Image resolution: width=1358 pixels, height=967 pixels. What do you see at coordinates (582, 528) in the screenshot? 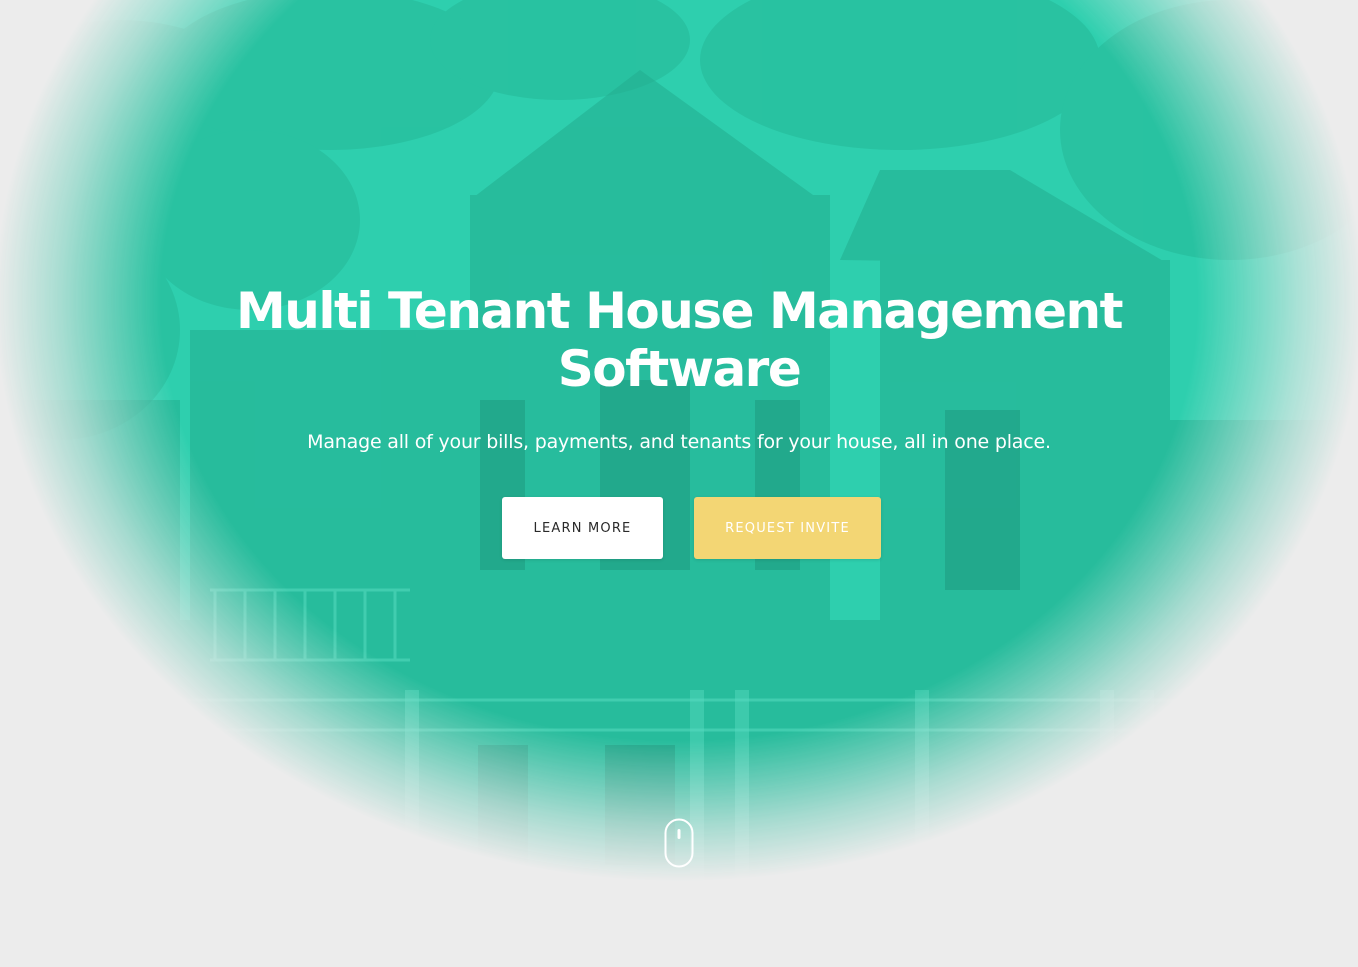
I see `learn-more-button: LEARN MORE` at bounding box center [582, 528].